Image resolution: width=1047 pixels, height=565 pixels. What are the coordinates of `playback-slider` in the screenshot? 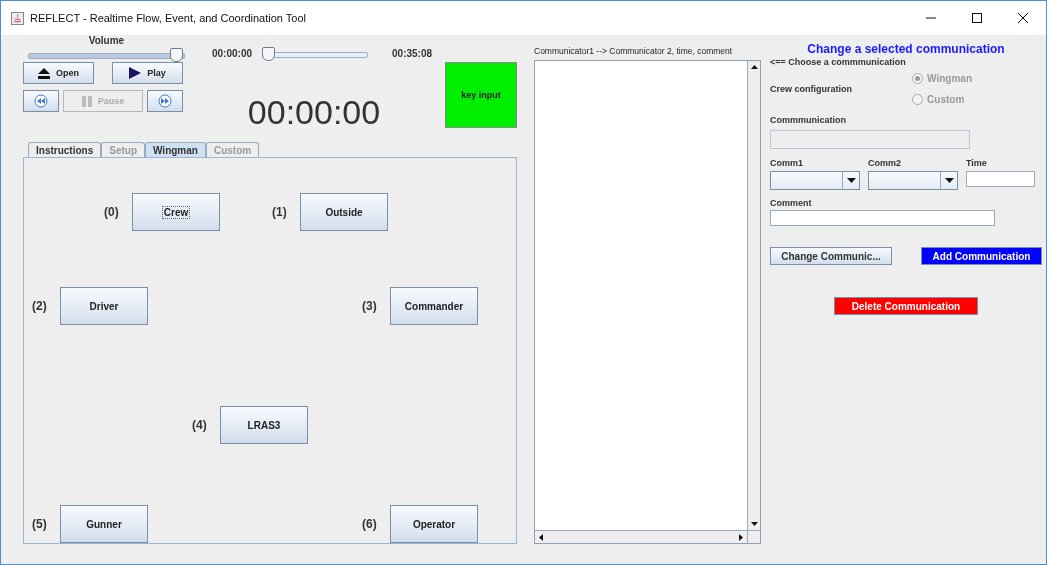 It's located at (315, 53).